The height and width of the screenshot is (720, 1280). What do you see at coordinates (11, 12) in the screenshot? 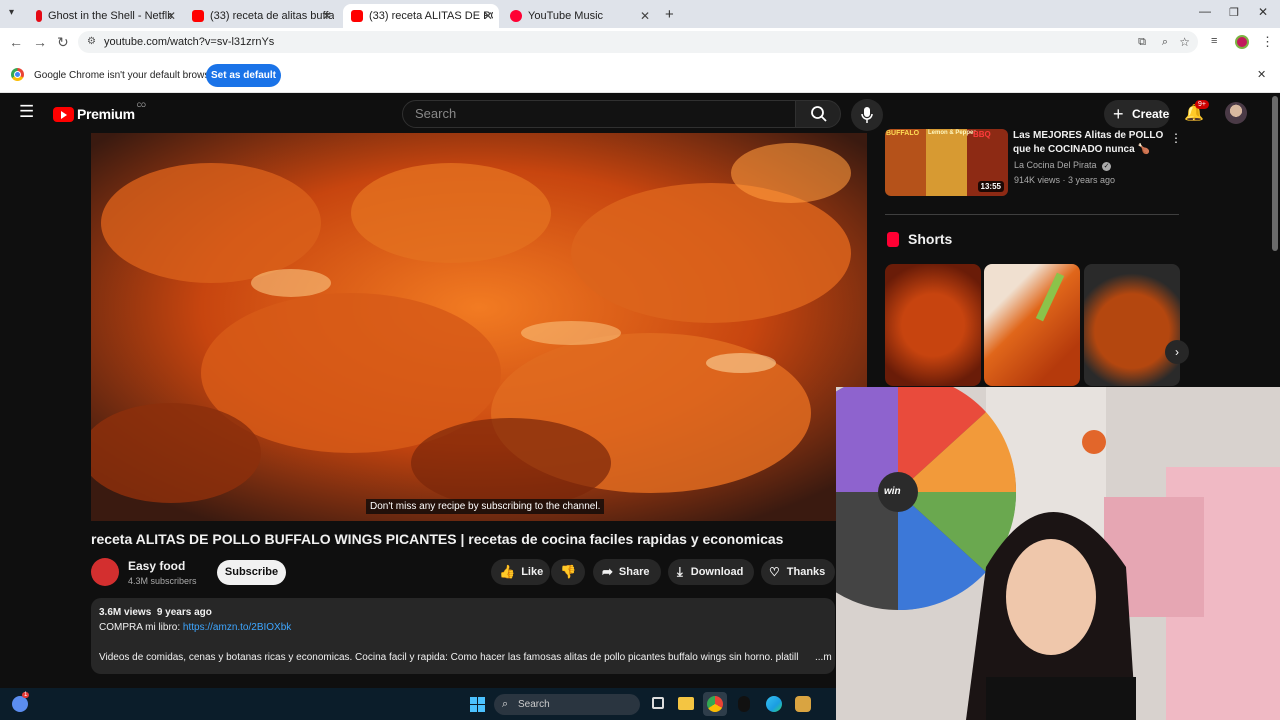
I see `tab-search-icon: ▾` at bounding box center [11, 12].